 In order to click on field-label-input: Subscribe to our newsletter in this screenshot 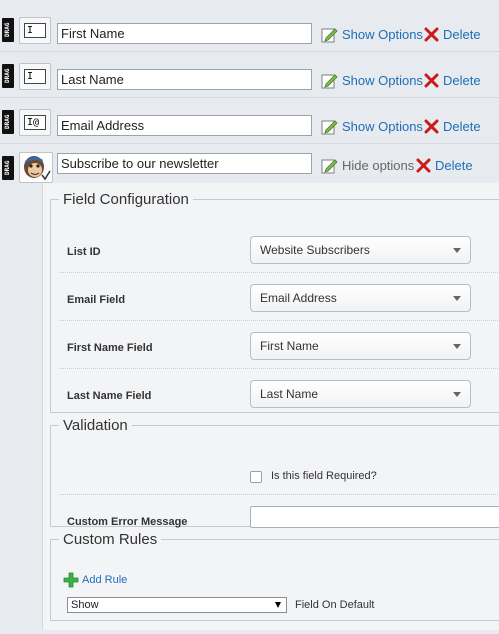, I will do `click(184, 163)`.